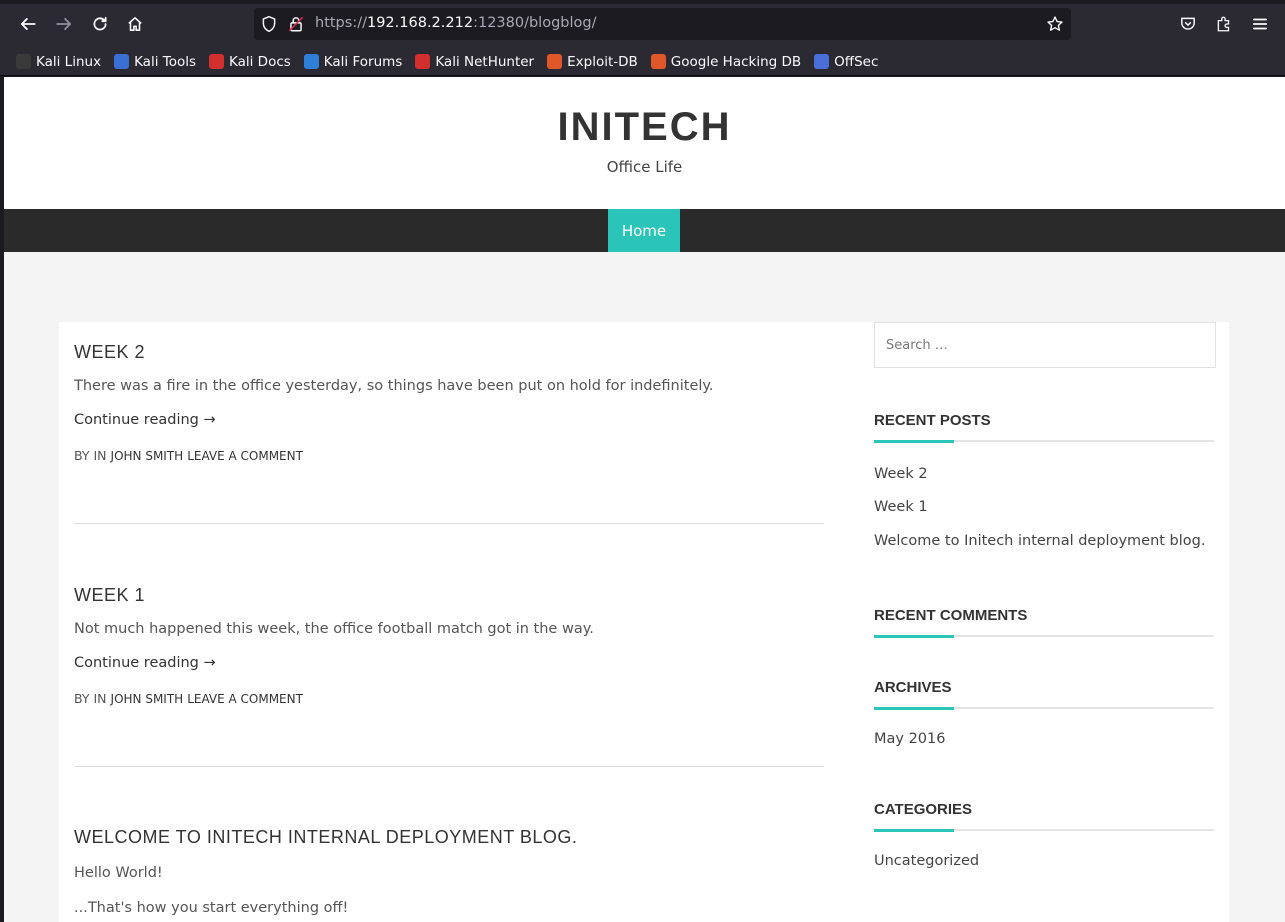 This screenshot has width=1285, height=922. What do you see at coordinates (923, 809) in the screenshot?
I see `widget-title: CATEGORIES` at bounding box center [923, 809].